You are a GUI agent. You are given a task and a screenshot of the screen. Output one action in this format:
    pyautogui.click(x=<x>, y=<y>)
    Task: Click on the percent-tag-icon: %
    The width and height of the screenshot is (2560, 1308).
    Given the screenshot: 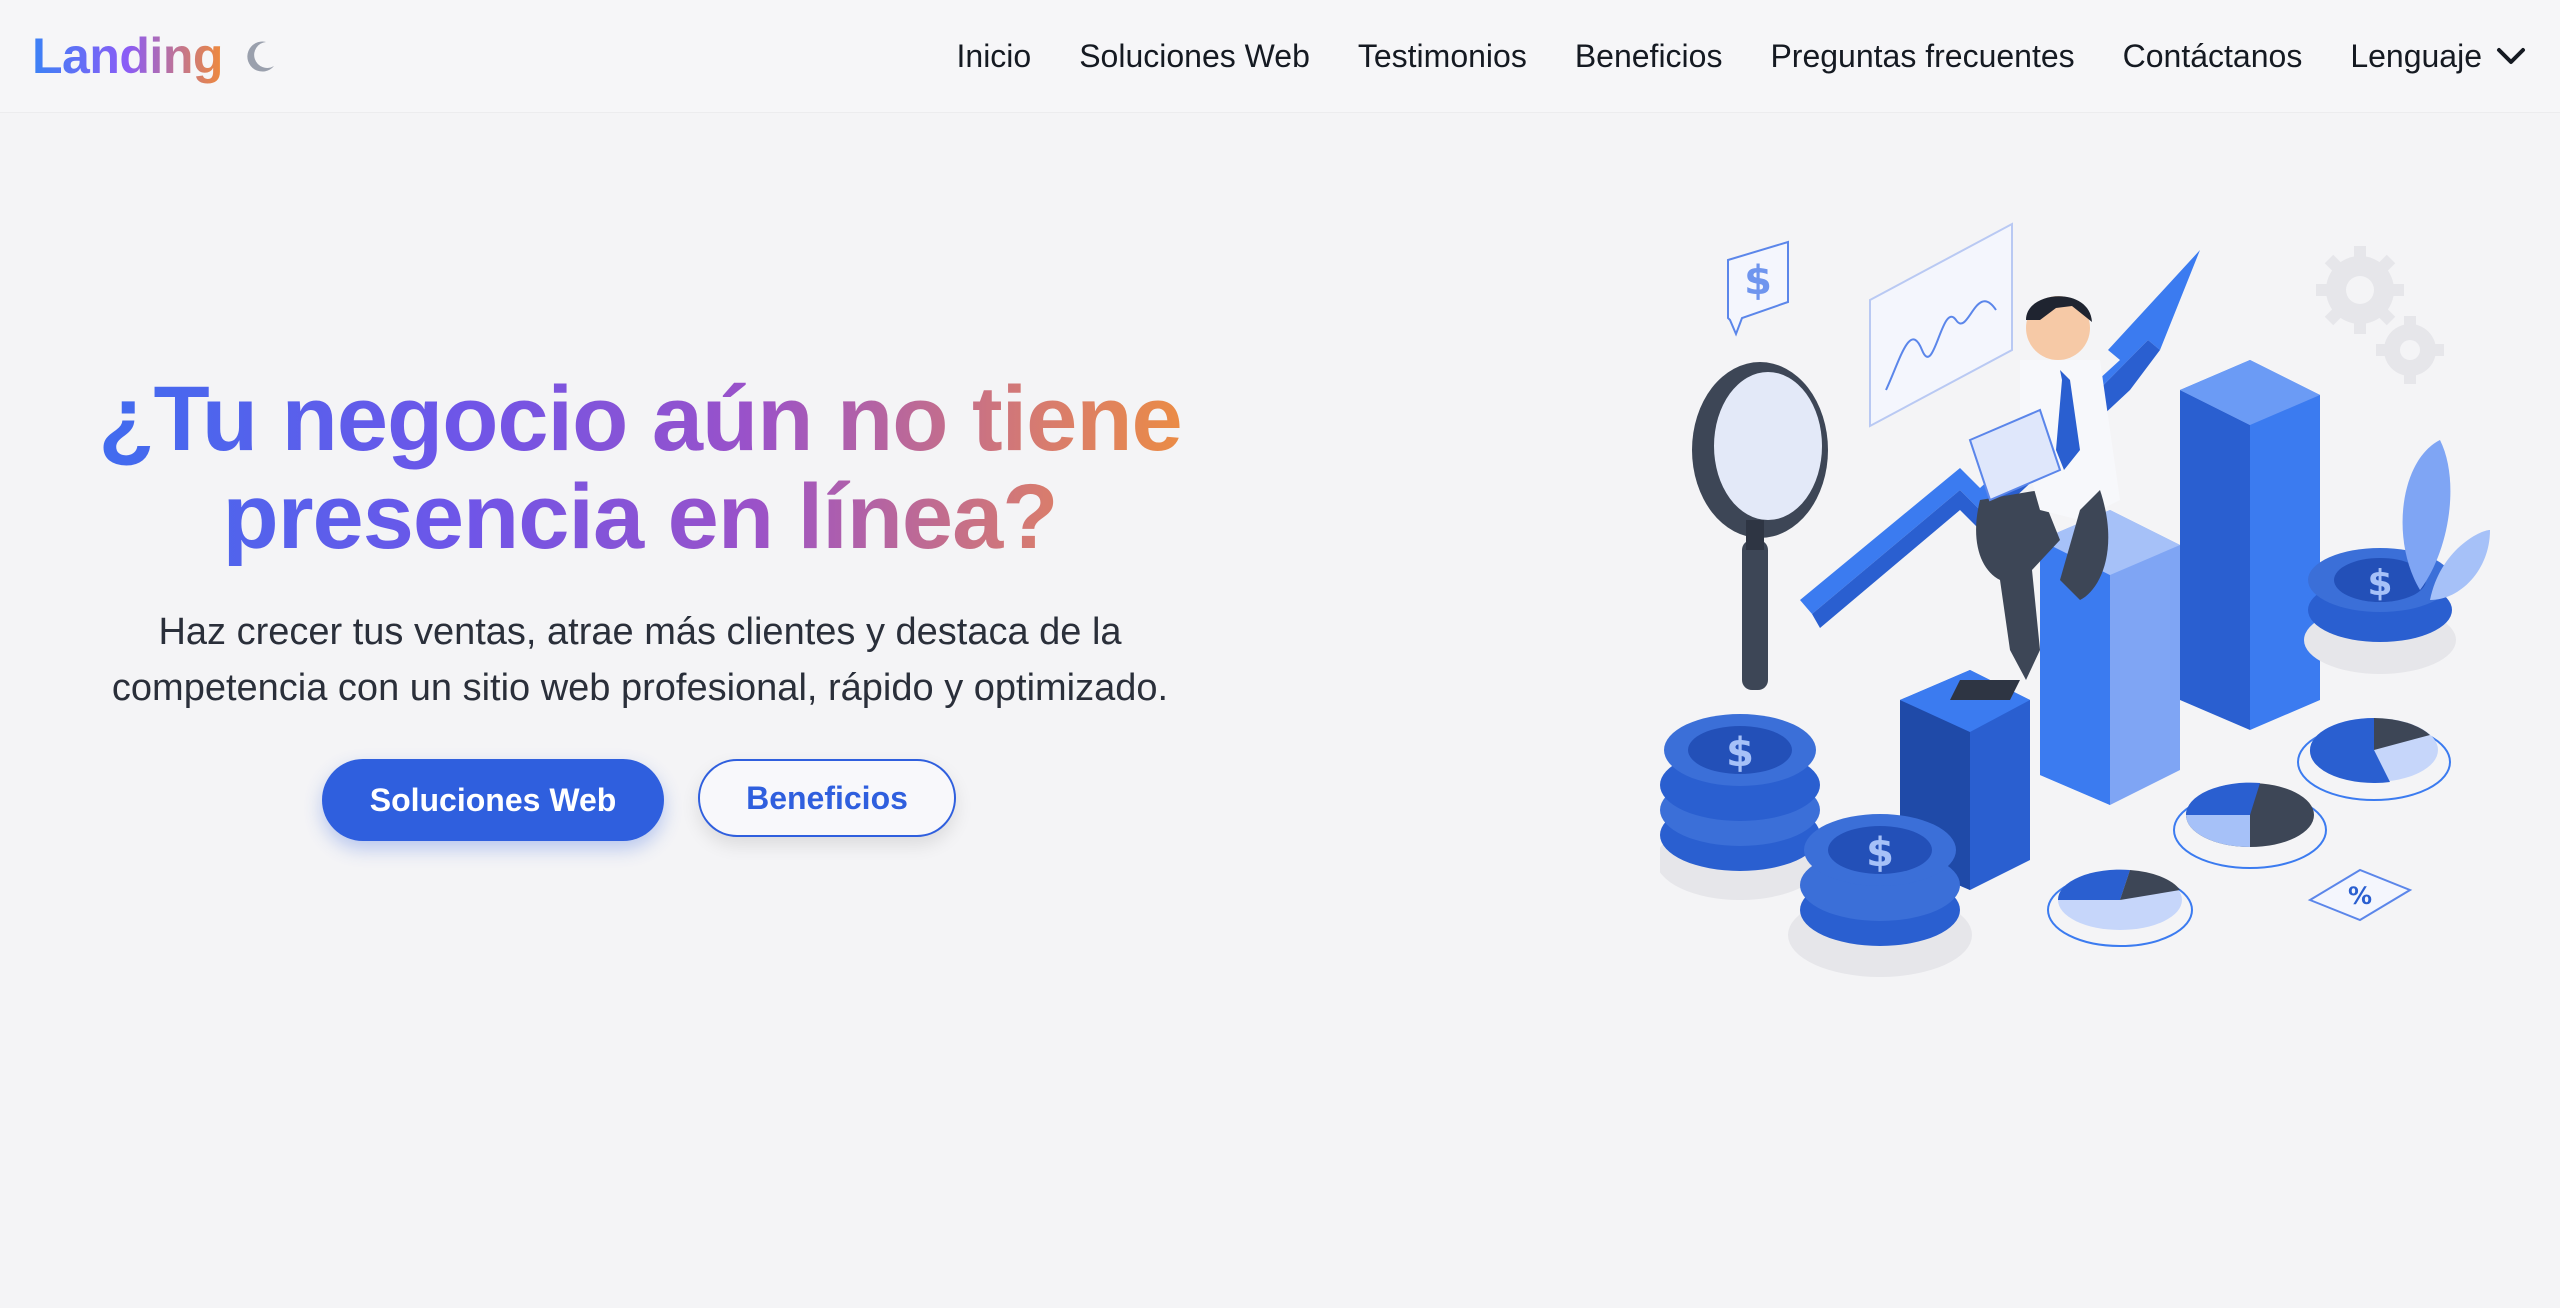 What is the action you would take?
    pyautogui.click(x=2360, y=895)
    